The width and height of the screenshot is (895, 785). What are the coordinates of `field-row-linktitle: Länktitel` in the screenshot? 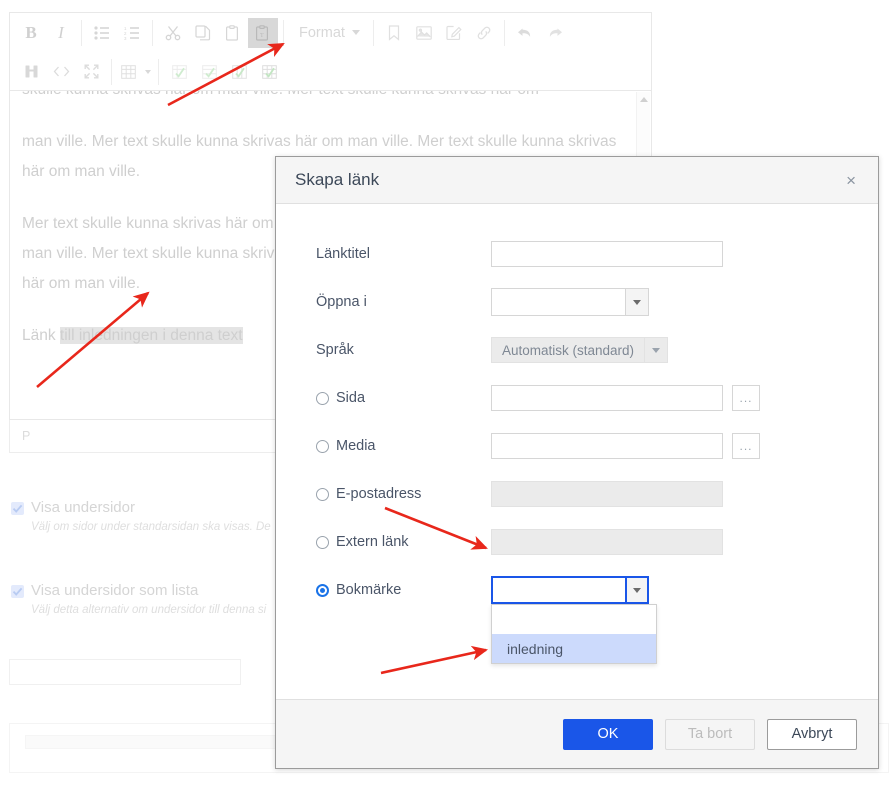 It's located at (577, 254).